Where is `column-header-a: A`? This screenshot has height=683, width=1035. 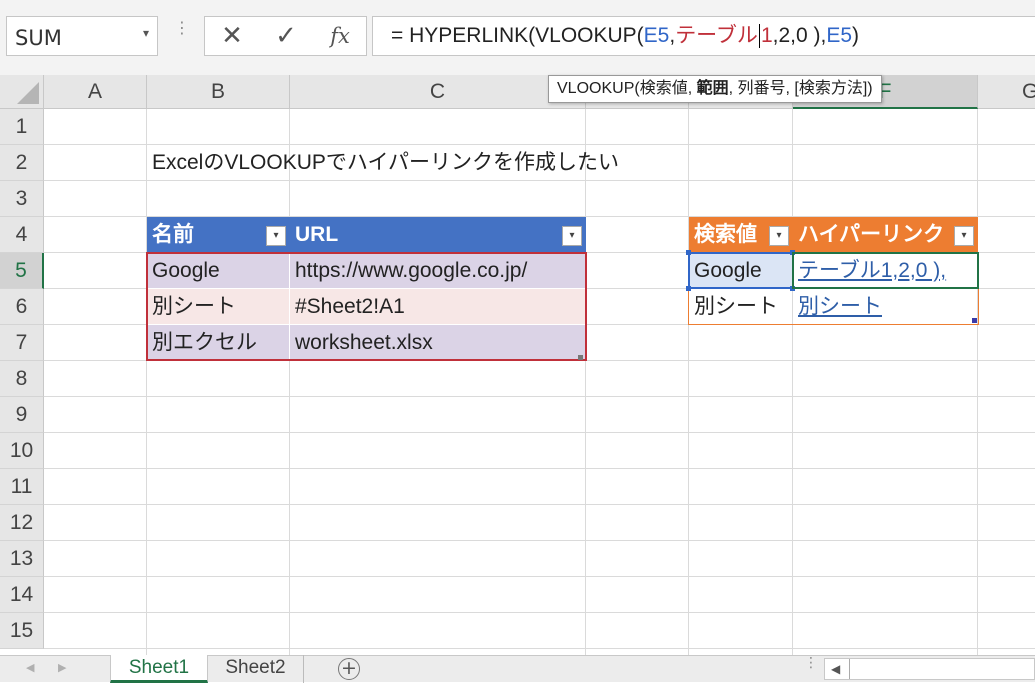
column-header-a: A is located at coordinates (95, 92).